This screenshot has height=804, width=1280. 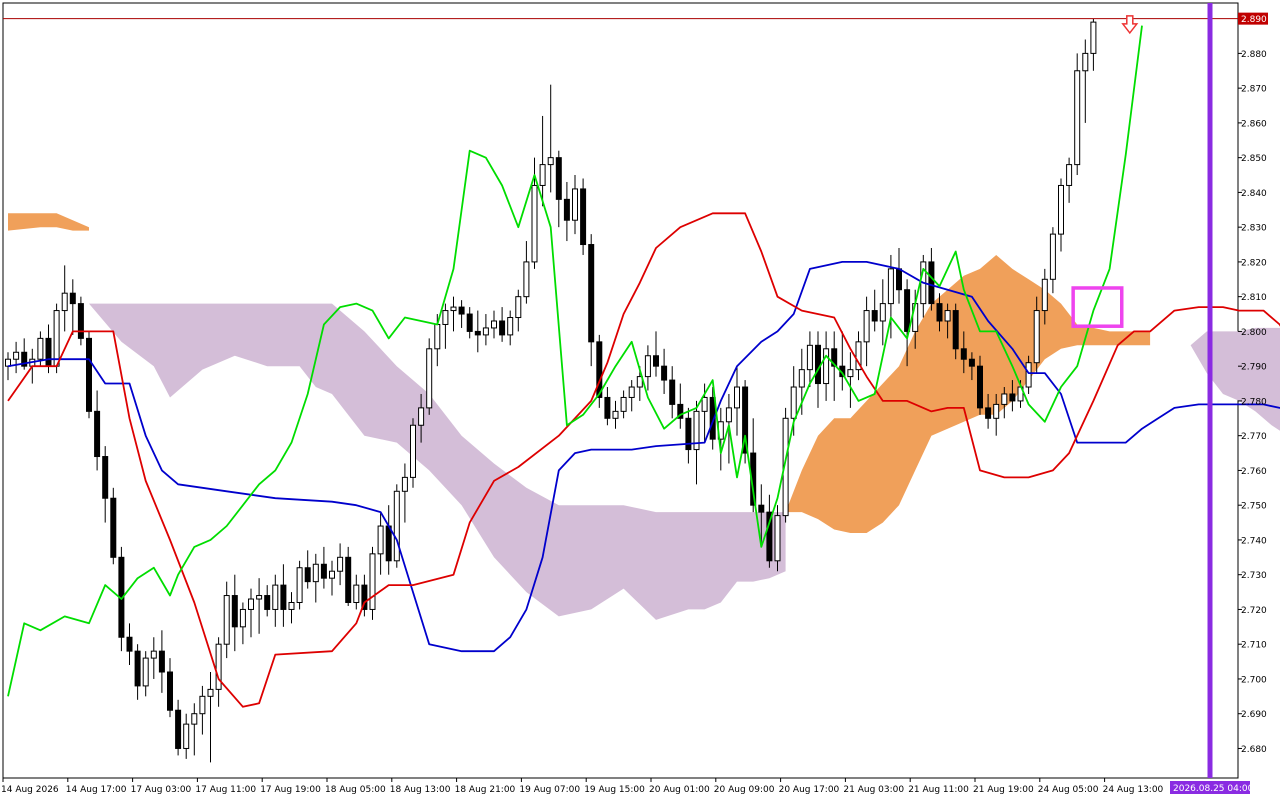 What do you see at coordinates (225, 790) in the screenshot?
I see `x-tick-label: 17 Aug 11:00` at bounding box center [225, 790].